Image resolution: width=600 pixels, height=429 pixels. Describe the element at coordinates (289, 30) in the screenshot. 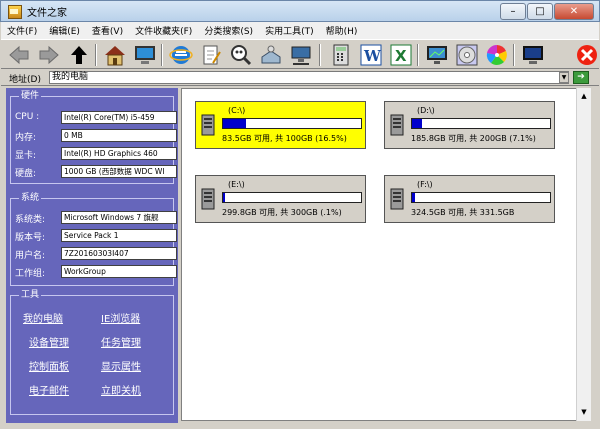

I see `menu-tools: 实用工具(T)` at that location.